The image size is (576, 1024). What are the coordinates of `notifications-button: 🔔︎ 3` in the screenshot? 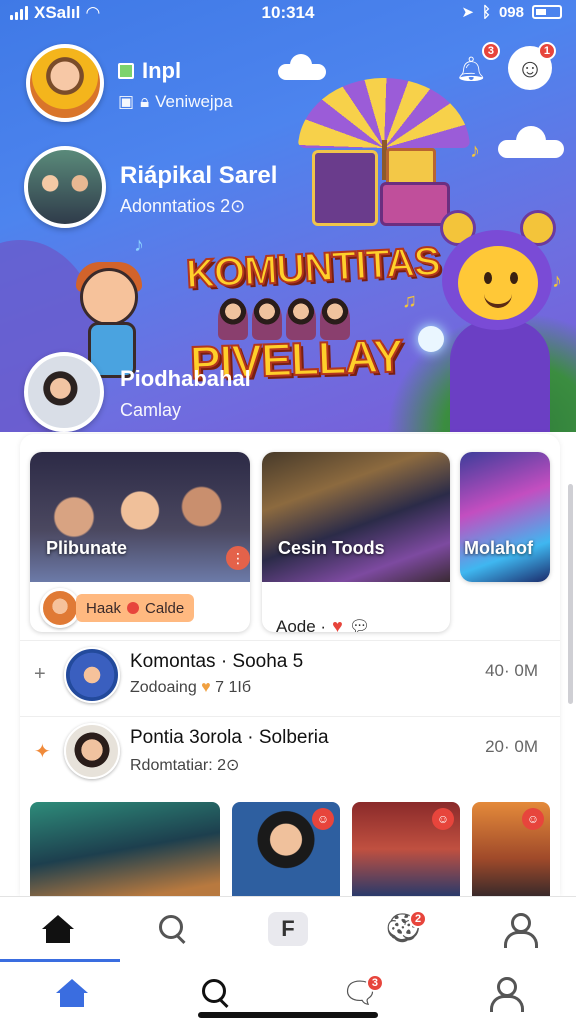 It's located at (477, 63).